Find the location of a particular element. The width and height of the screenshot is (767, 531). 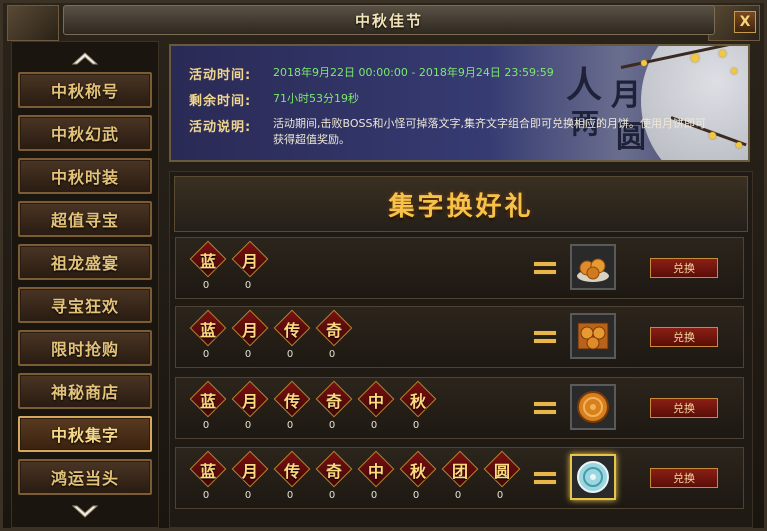

exchange-header: 集字换好礼 is located at coordinates (461, 204).